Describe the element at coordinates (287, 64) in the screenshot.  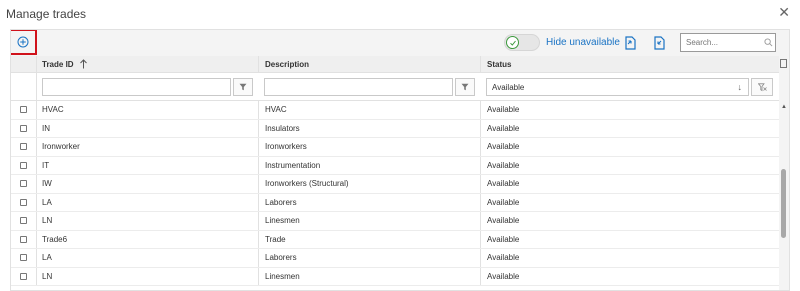
I see `column-header-label: Description` at that location.